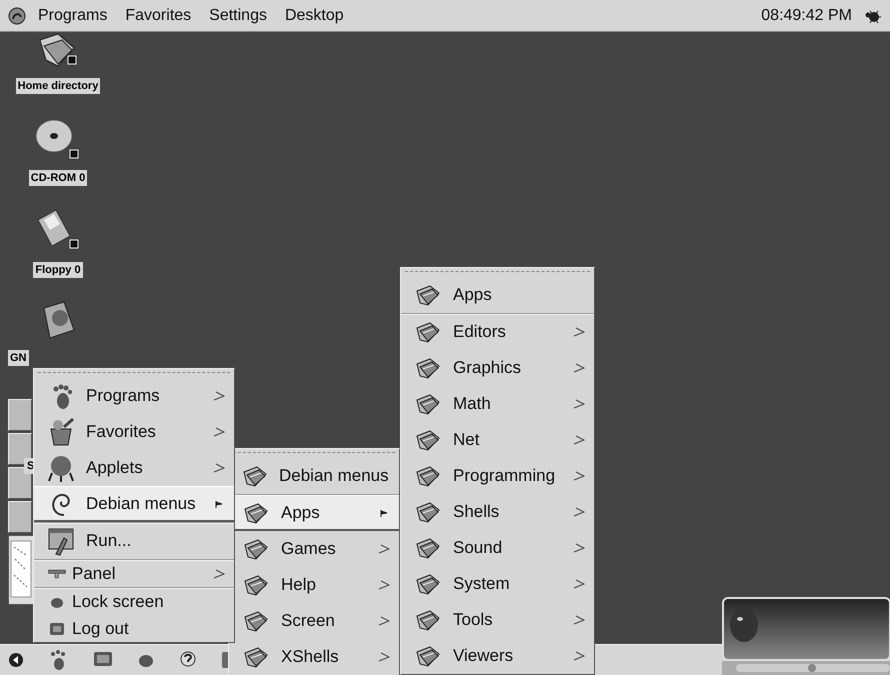 The width and height of the screenshot is (890, 675). Describe the element at coordinates (806, 16) in the screenshot. I see `clock: 08:49:42 PM` at that location.